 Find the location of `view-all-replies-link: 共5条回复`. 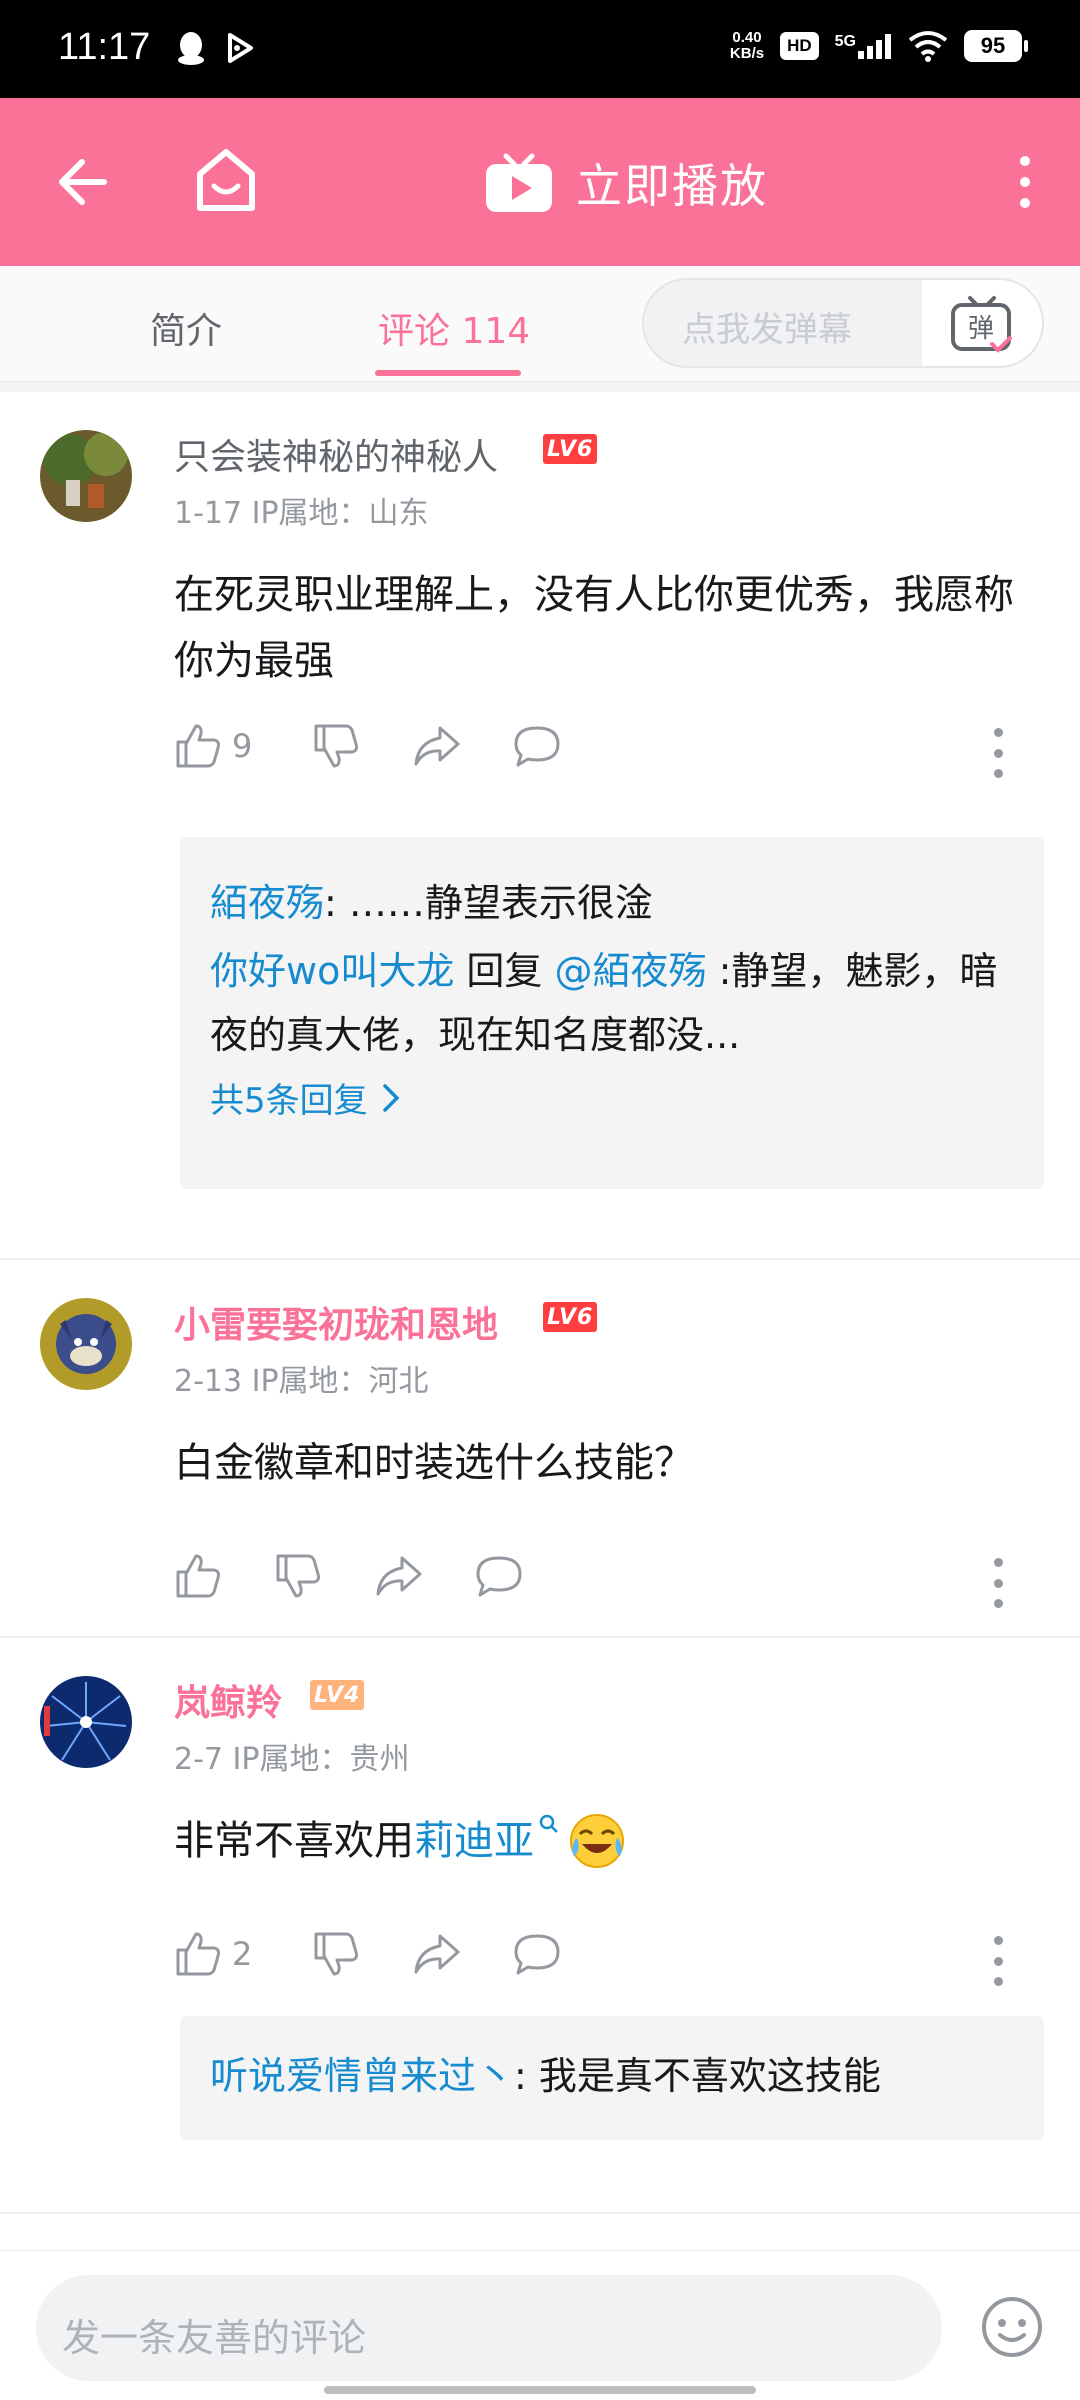

view-all-replies-link: 共5条回复 is located at coordinates (612, 1097).